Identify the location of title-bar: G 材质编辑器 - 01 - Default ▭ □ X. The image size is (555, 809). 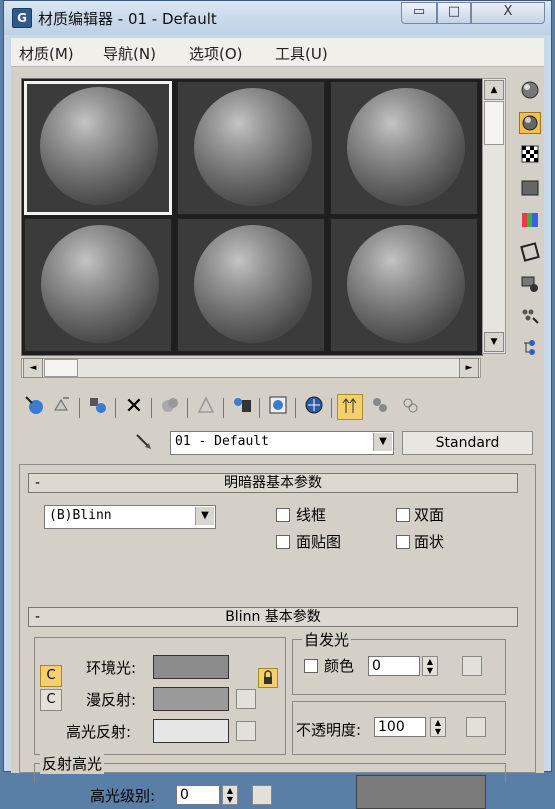
(277, 18).